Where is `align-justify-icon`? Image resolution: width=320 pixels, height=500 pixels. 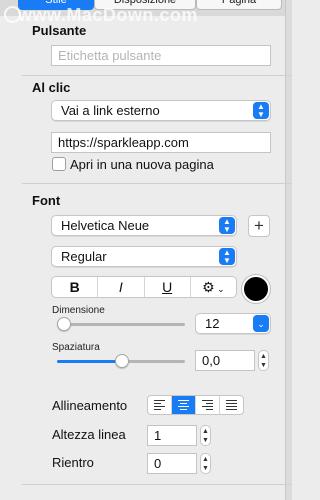
align-justify-icon is located at coordinates (231, 406).